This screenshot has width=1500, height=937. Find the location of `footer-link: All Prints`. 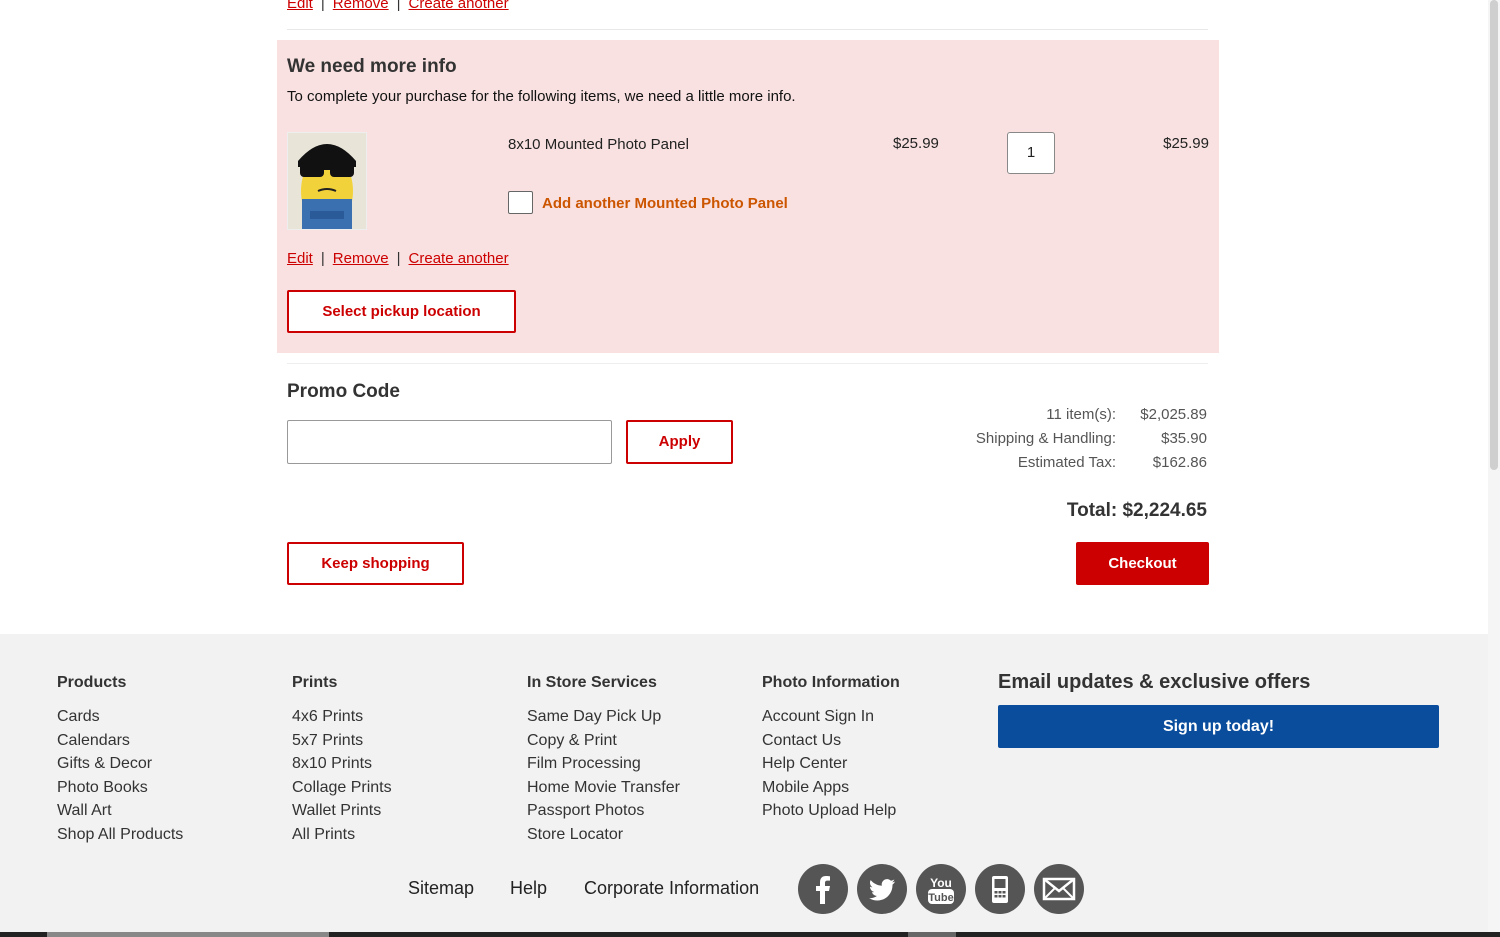

footer-link: All Prints is located at coordinates (342, 835).